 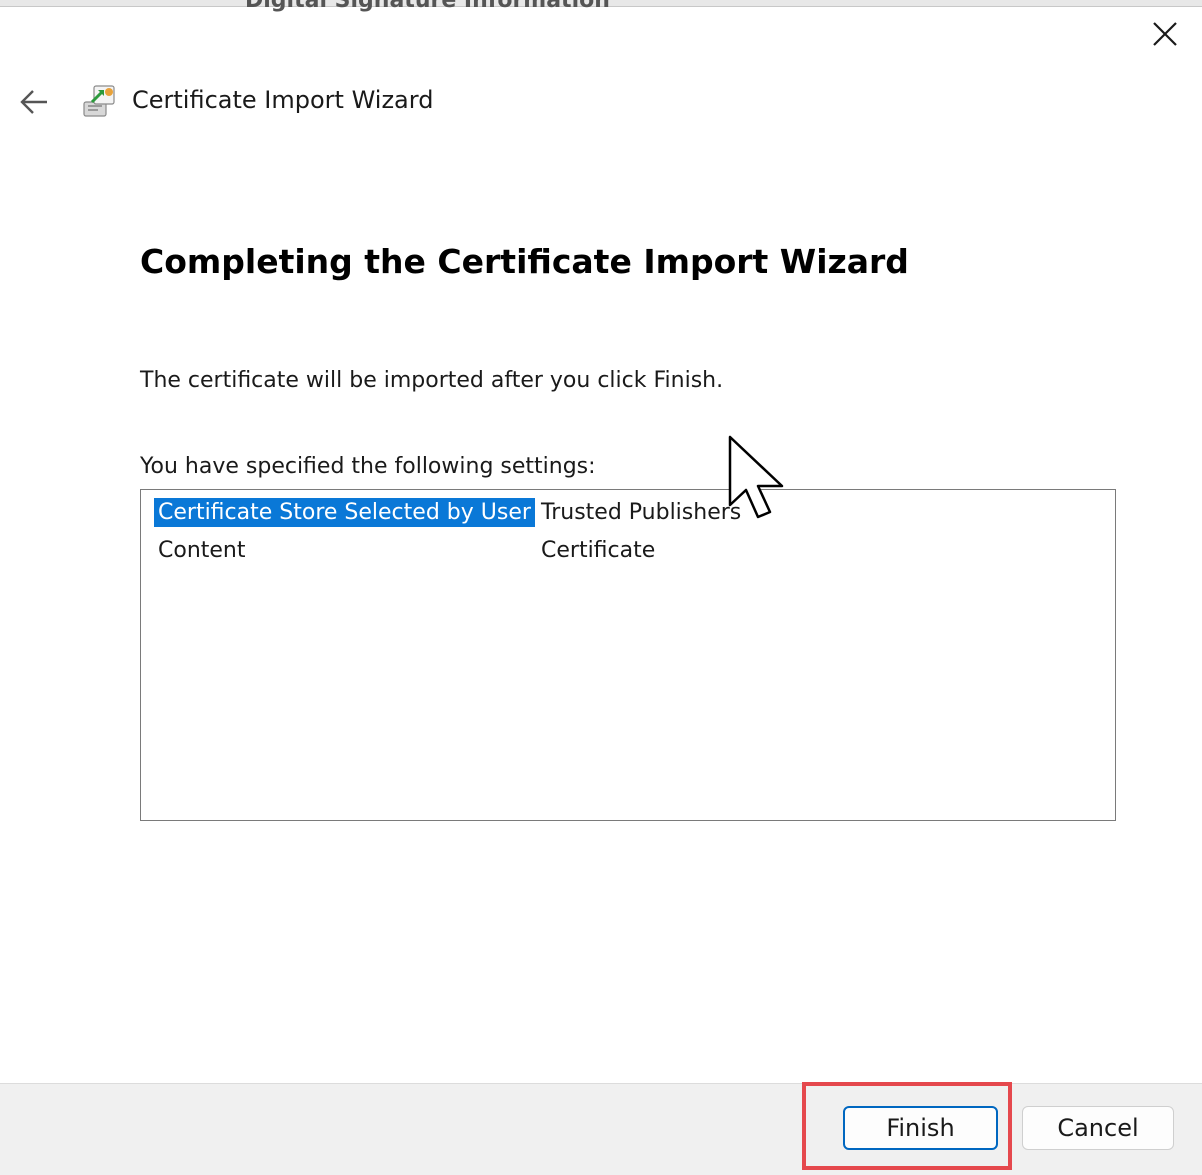 I want to click on finish-button: Finish, so click(x=920, y=1128).